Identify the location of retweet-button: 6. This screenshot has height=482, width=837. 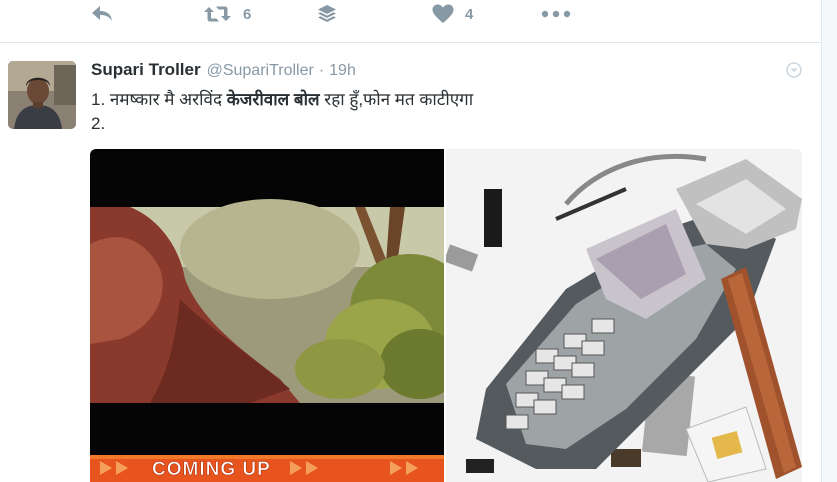
(227, 14).